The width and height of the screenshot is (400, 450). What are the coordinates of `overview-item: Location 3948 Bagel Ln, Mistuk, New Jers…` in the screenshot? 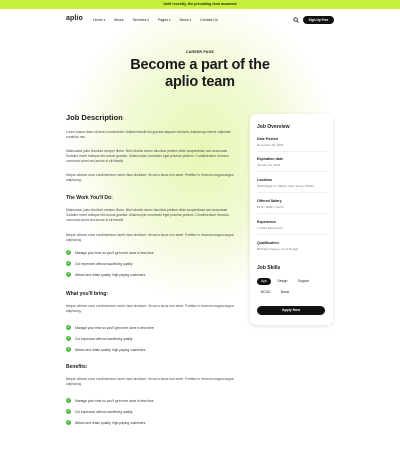 It's located at (292, 185).